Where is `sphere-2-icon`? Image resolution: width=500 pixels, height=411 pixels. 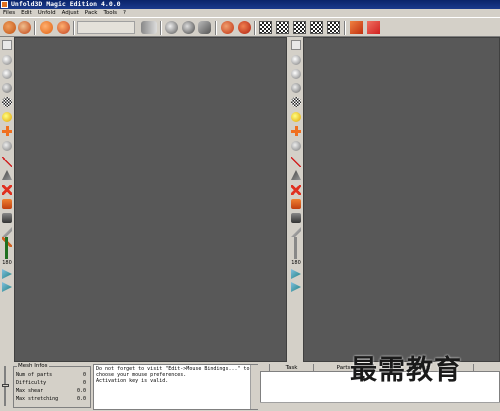
sphere-2-icon is located at coordinates (244, 27).